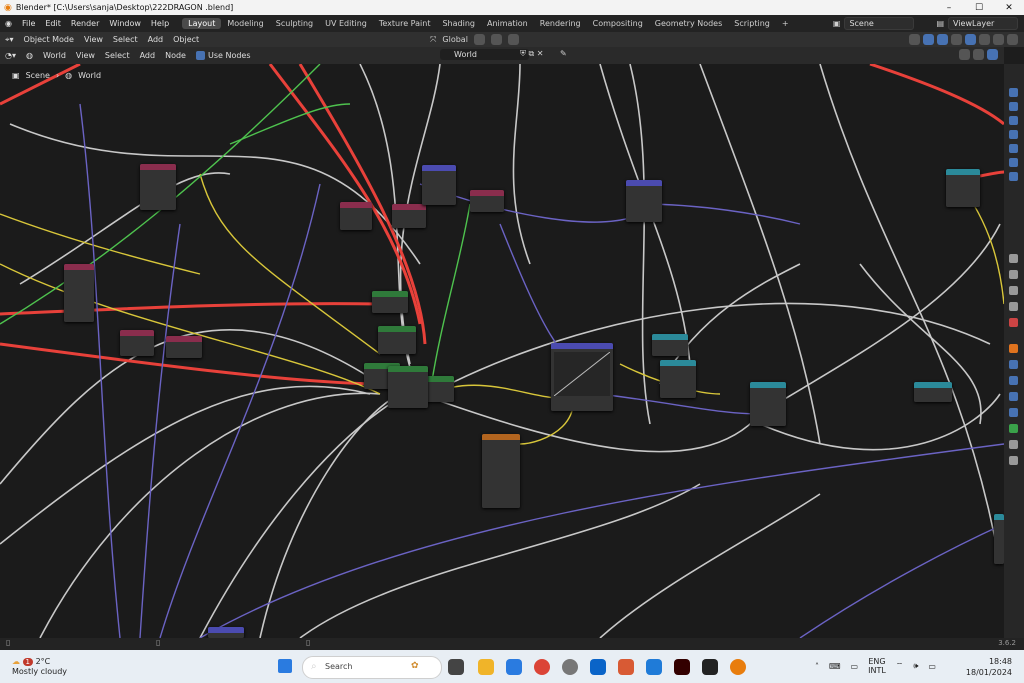 Image resolution: width=1024 pixels, height=683 pixels. I want to click on modifier-icon, so click(1013, 364).